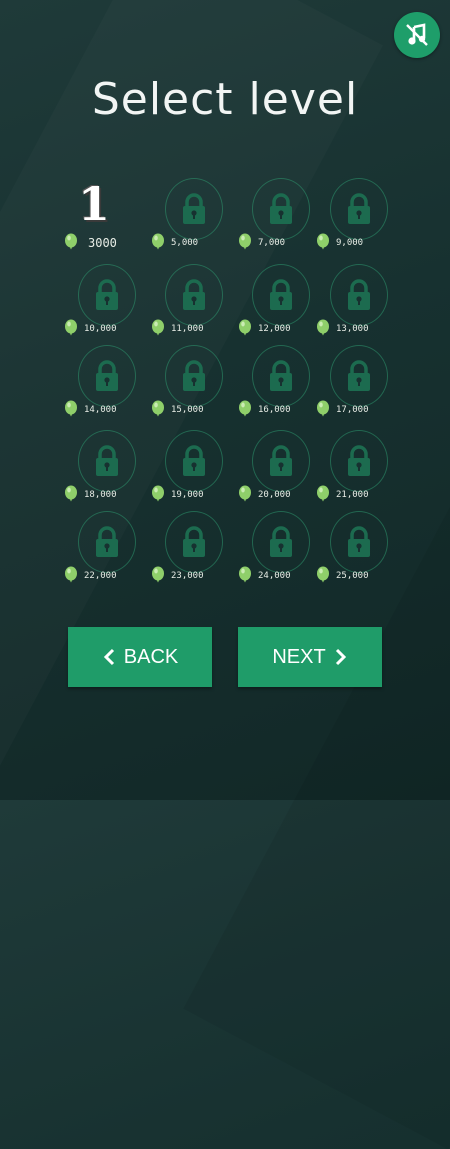 The width and height of the screenshot is (450, 1149). What do you see at coordinates (352, 495) in the screenshot?
I see `level-score: 21,000` at bounding box center [352, 495].